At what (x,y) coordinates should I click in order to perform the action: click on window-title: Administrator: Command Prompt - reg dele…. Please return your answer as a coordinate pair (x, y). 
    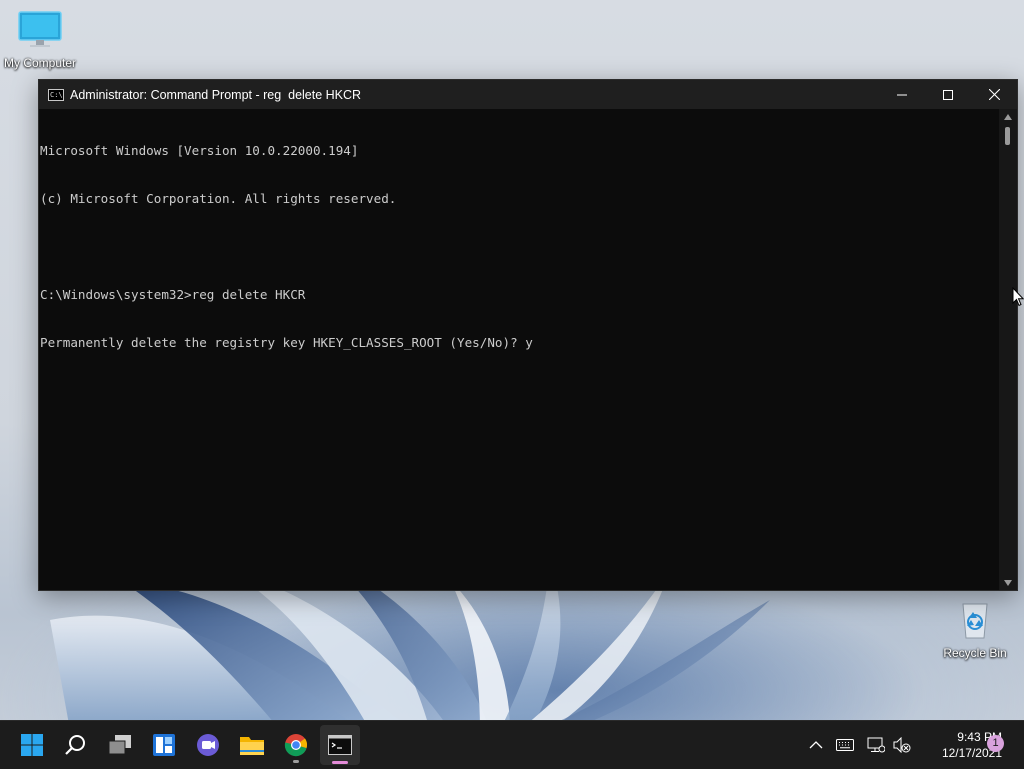
    Looking at the image, I should click on (216, 94).